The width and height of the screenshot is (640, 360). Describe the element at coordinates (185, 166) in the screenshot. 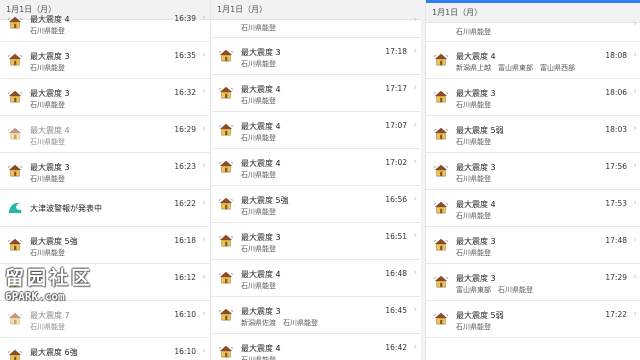

I see `notification-time: 16:23` at that location.